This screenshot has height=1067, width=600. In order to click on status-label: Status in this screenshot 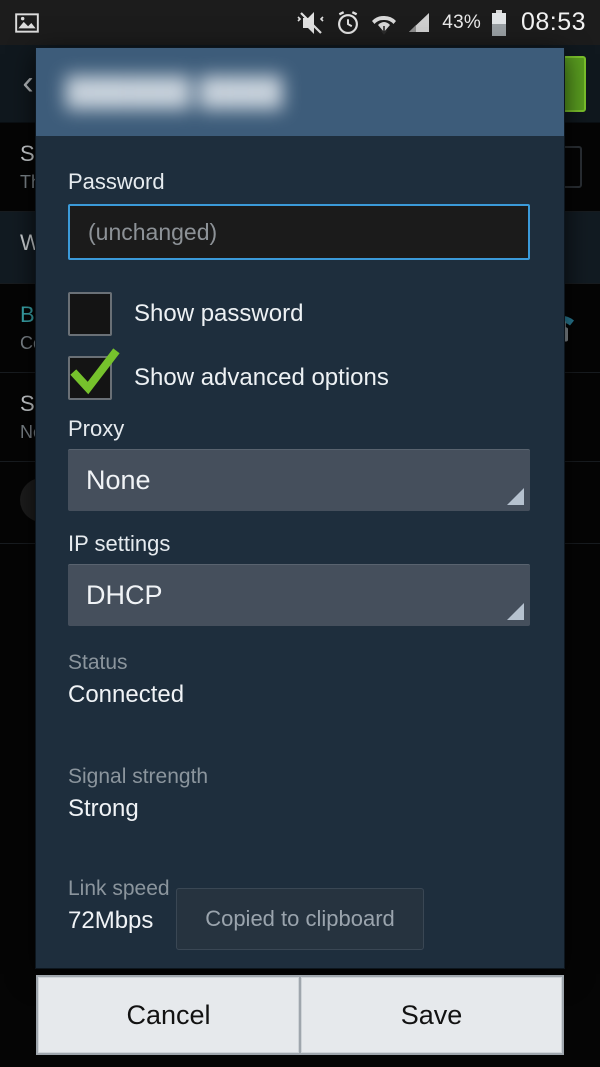, I will do `click(98, 662)`.